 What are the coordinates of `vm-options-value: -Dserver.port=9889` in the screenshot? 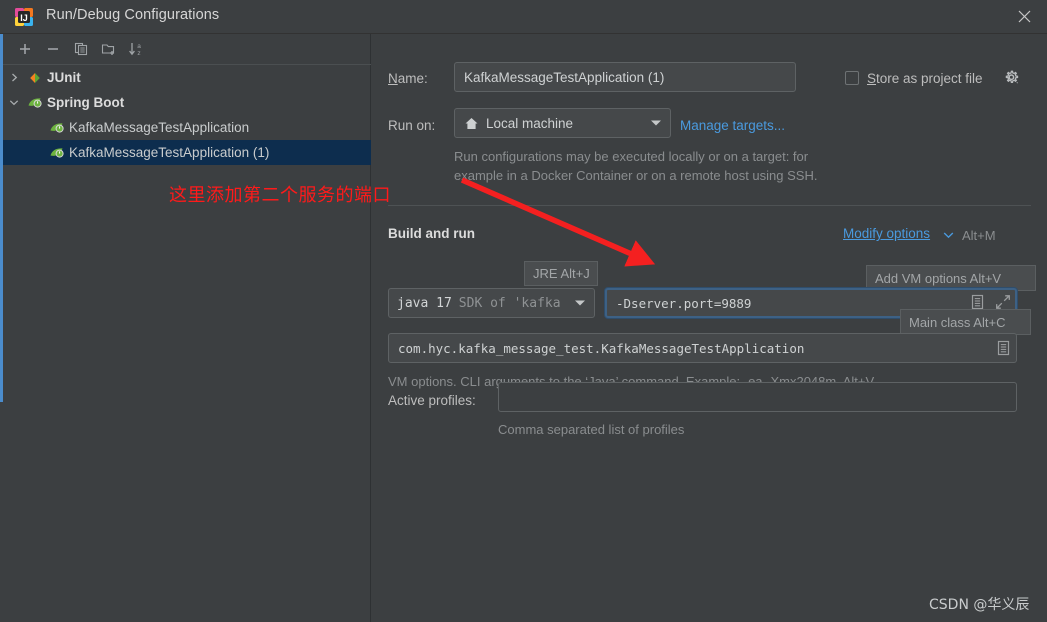 It's located at (684, 303).